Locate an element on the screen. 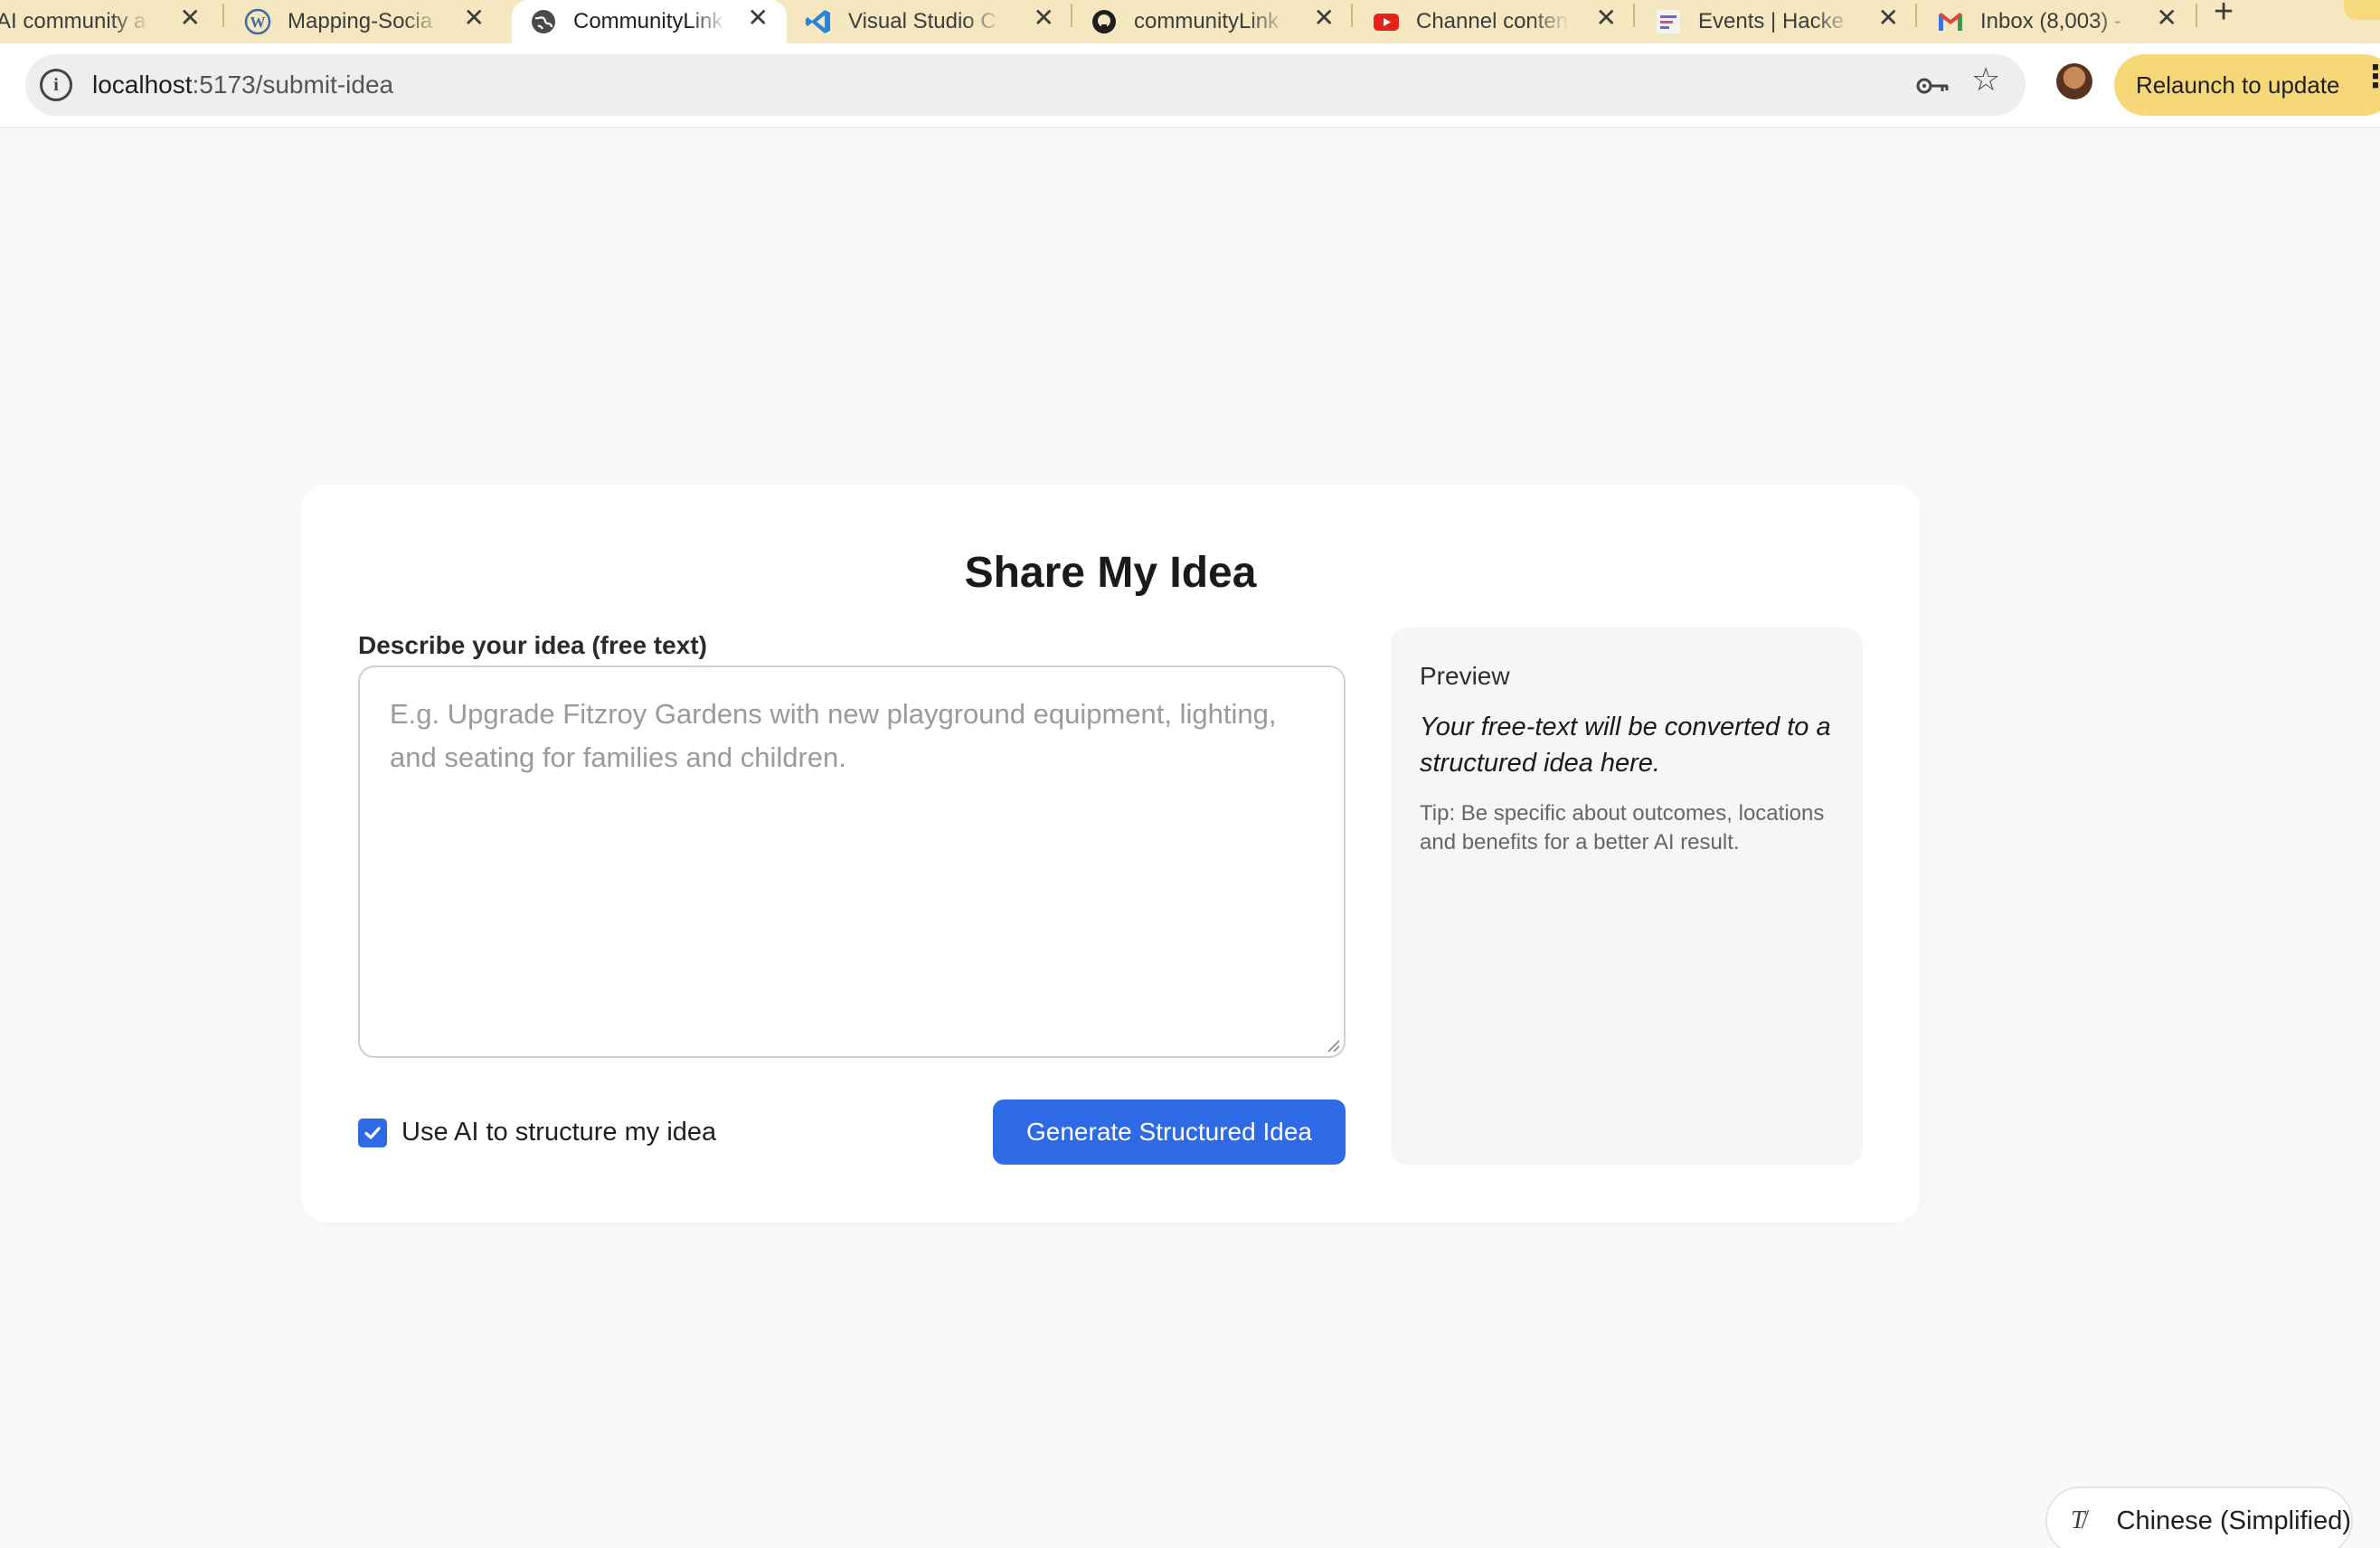 Image resolution: width=2380 pixels, height=1548 pixels. svg-text: W is located at coordinates (258, 22).